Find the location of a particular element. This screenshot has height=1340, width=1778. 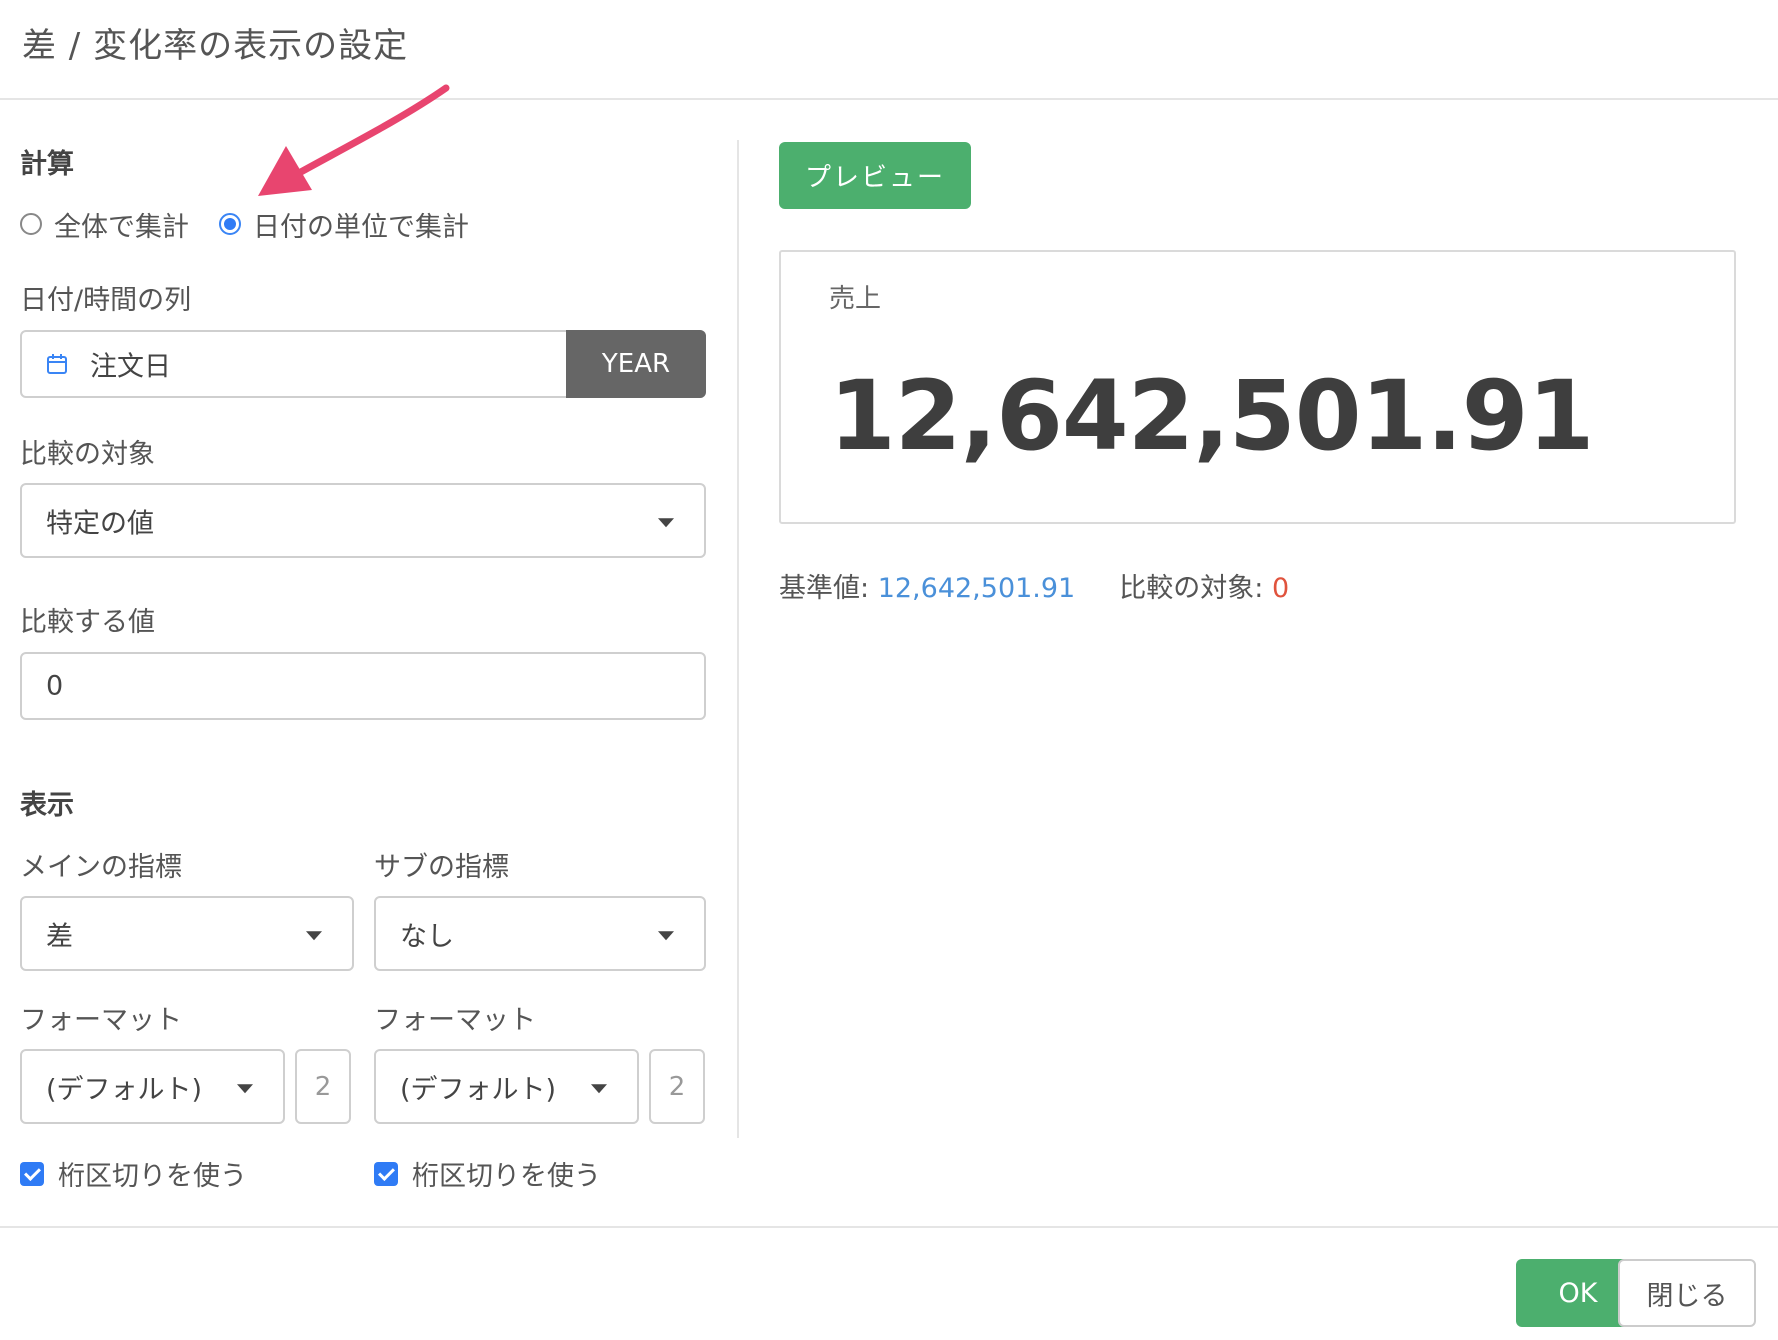

calendar-icon is located at coordinates (57, 364).